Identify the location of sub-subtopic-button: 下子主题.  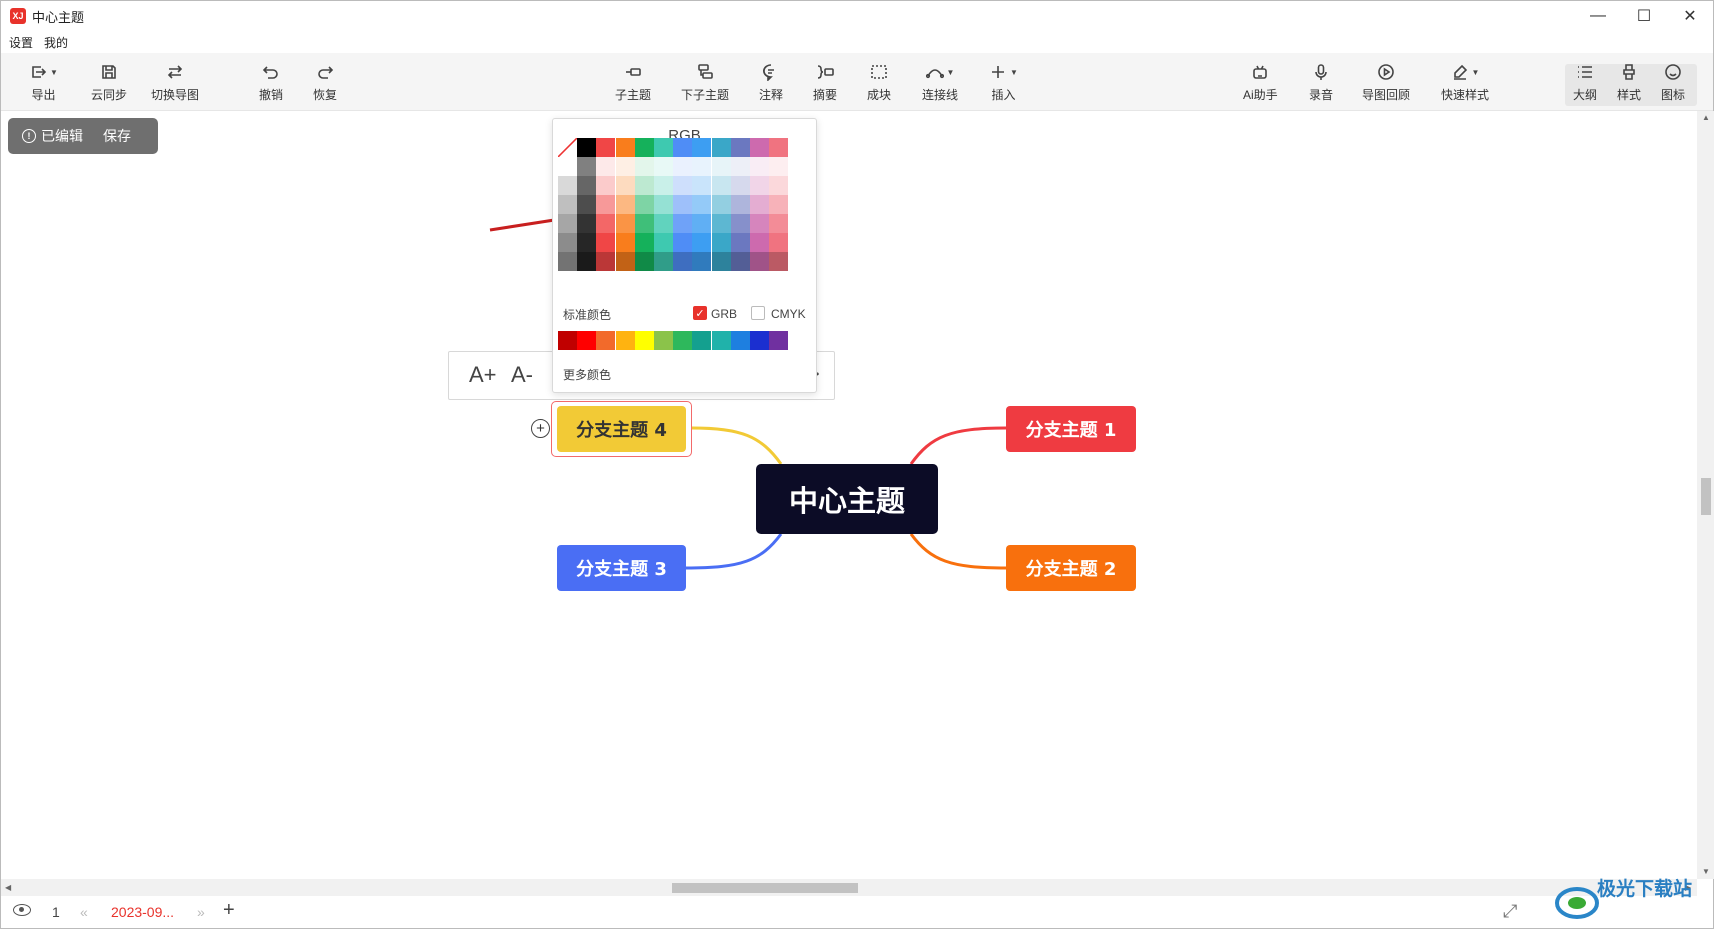
(705, 82).